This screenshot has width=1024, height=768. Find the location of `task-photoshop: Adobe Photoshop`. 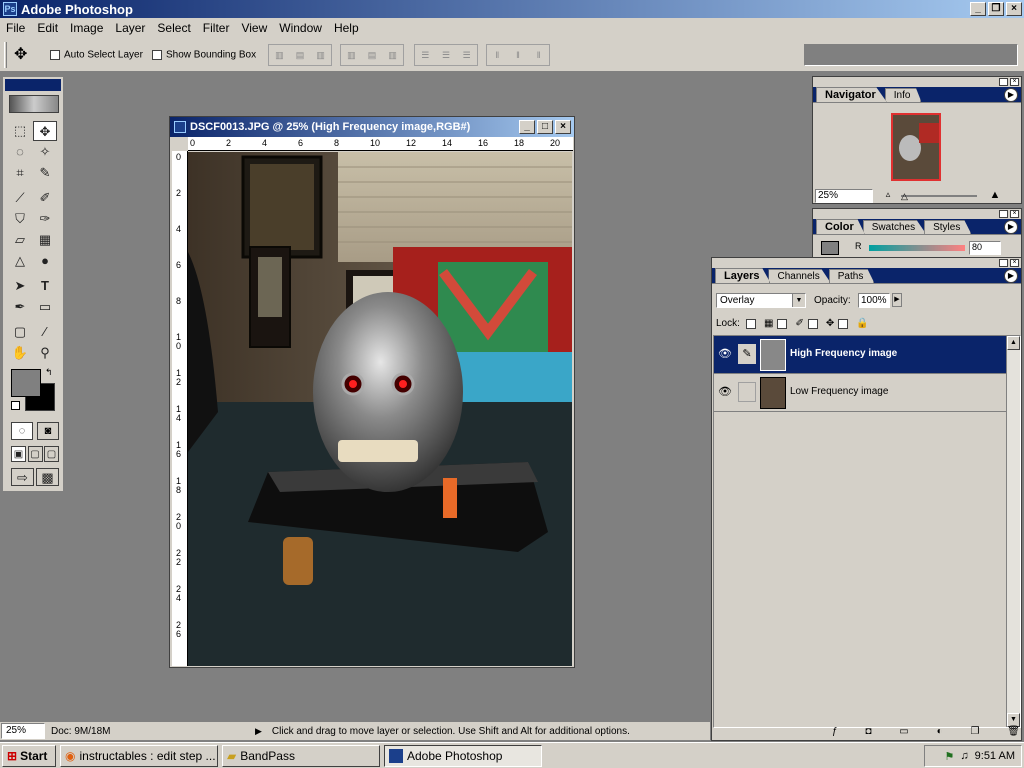

task-photoshop: Adobe Photoshop is located at coordinates (463, 755).